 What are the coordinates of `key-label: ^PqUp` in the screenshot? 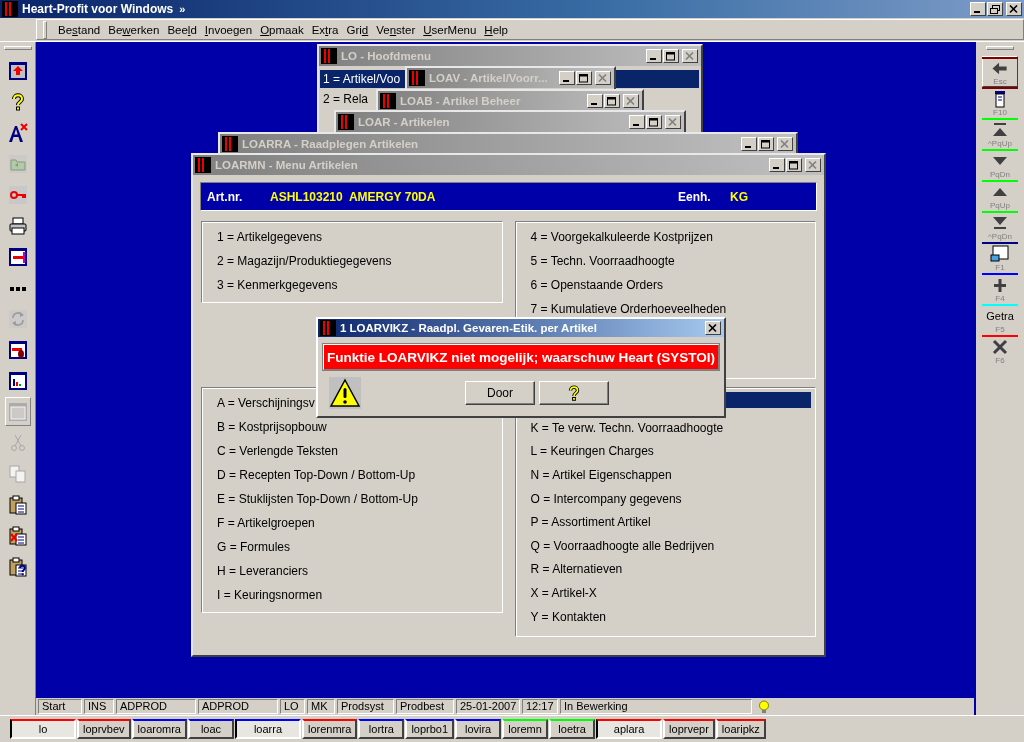 It's located at (1000, 143).